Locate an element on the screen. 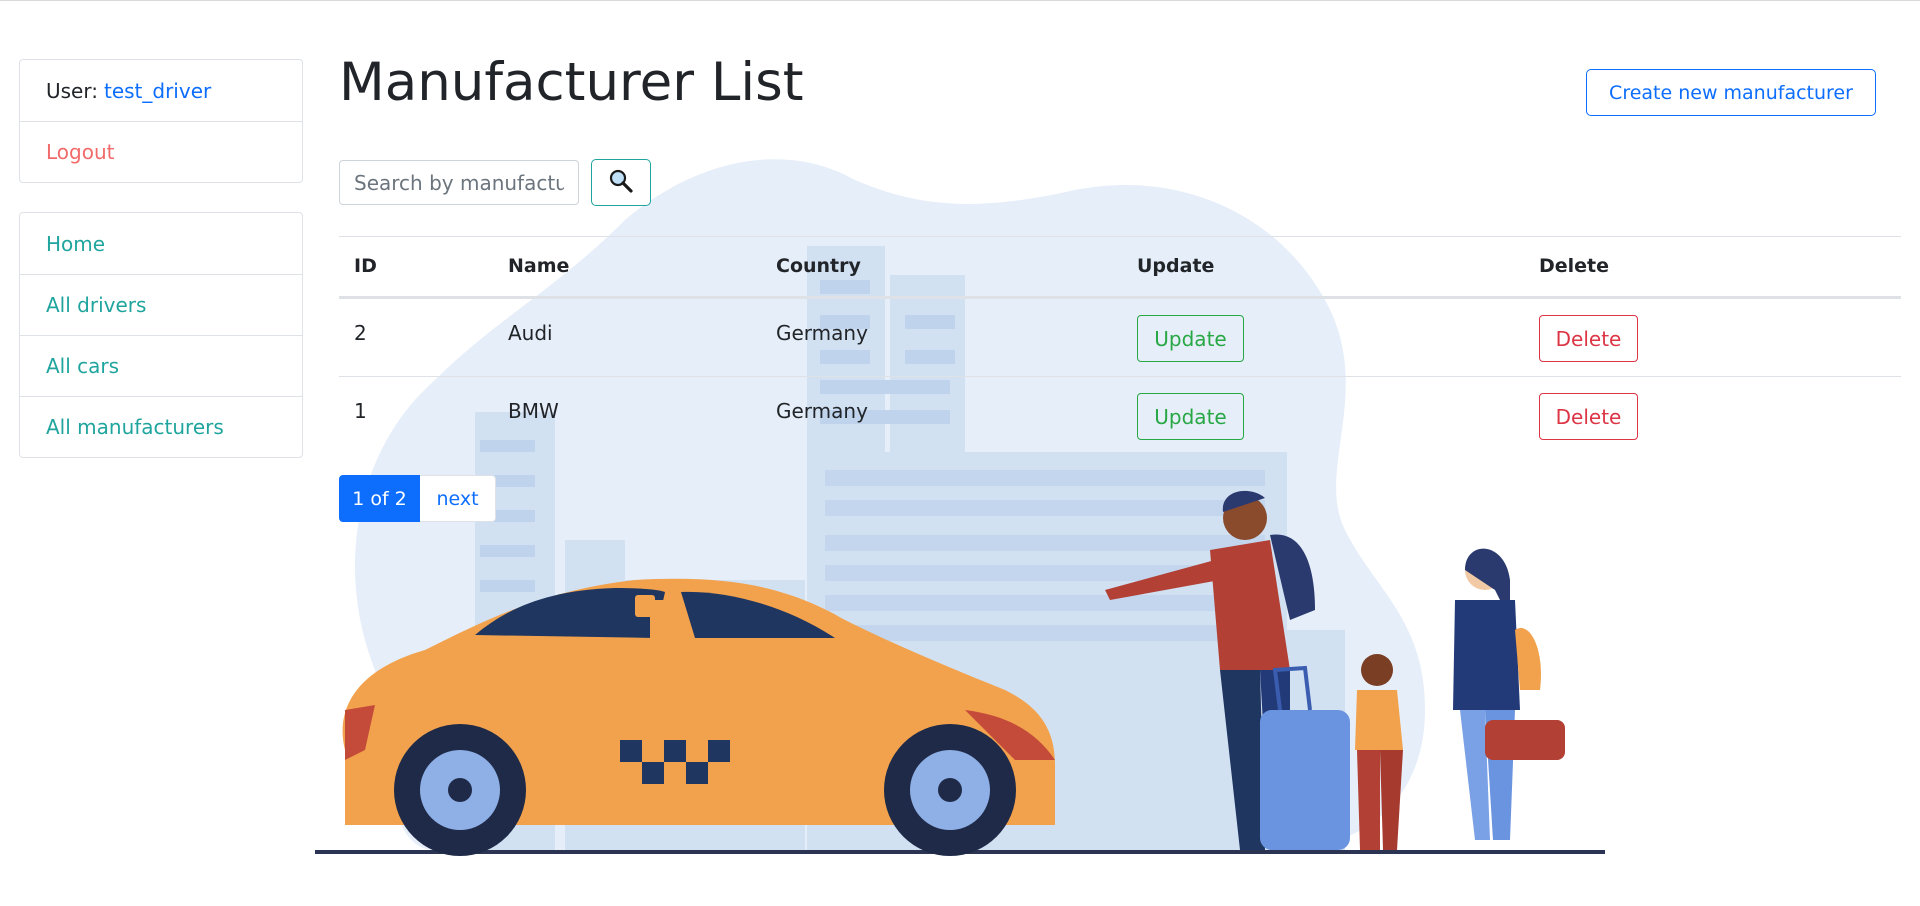  pagination: 1 of 2 next is located at coordinates (417, 498).